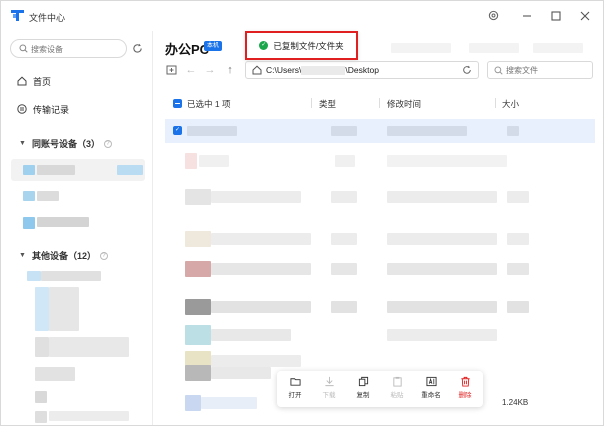  I want to click on refresh-icon, so click(467, 70).